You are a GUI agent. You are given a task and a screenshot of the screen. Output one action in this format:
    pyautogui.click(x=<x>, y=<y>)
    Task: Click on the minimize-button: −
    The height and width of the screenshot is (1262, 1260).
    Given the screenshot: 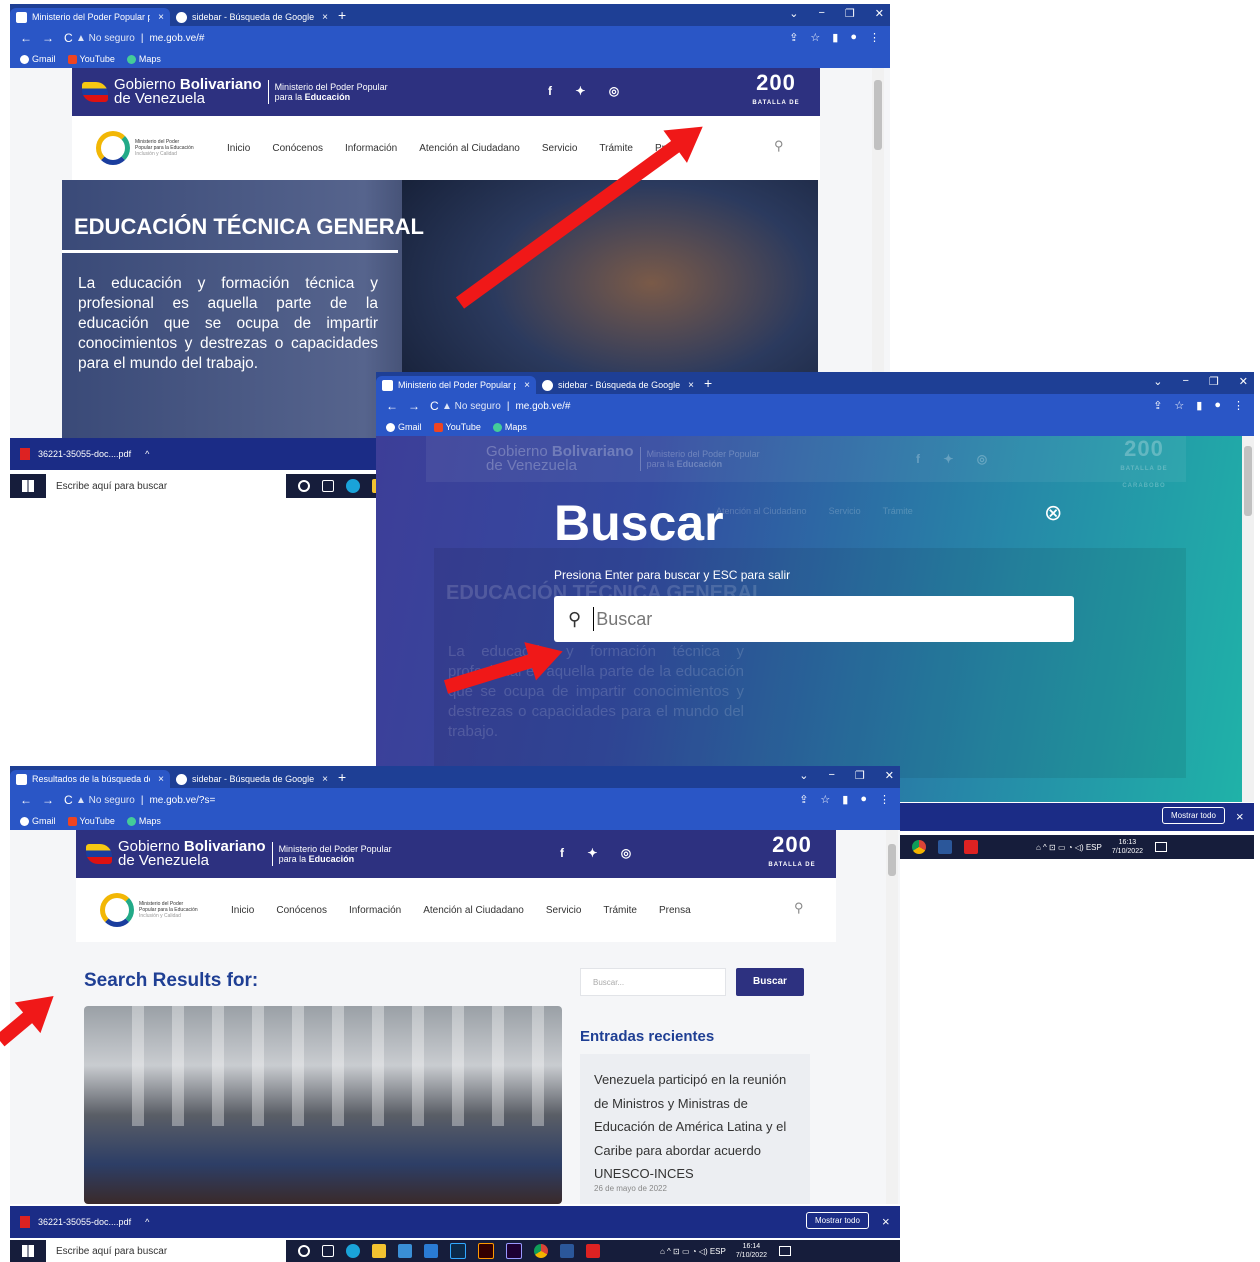 What is the action you would take?
    pyautogui.click(x=1185, y=381)
    